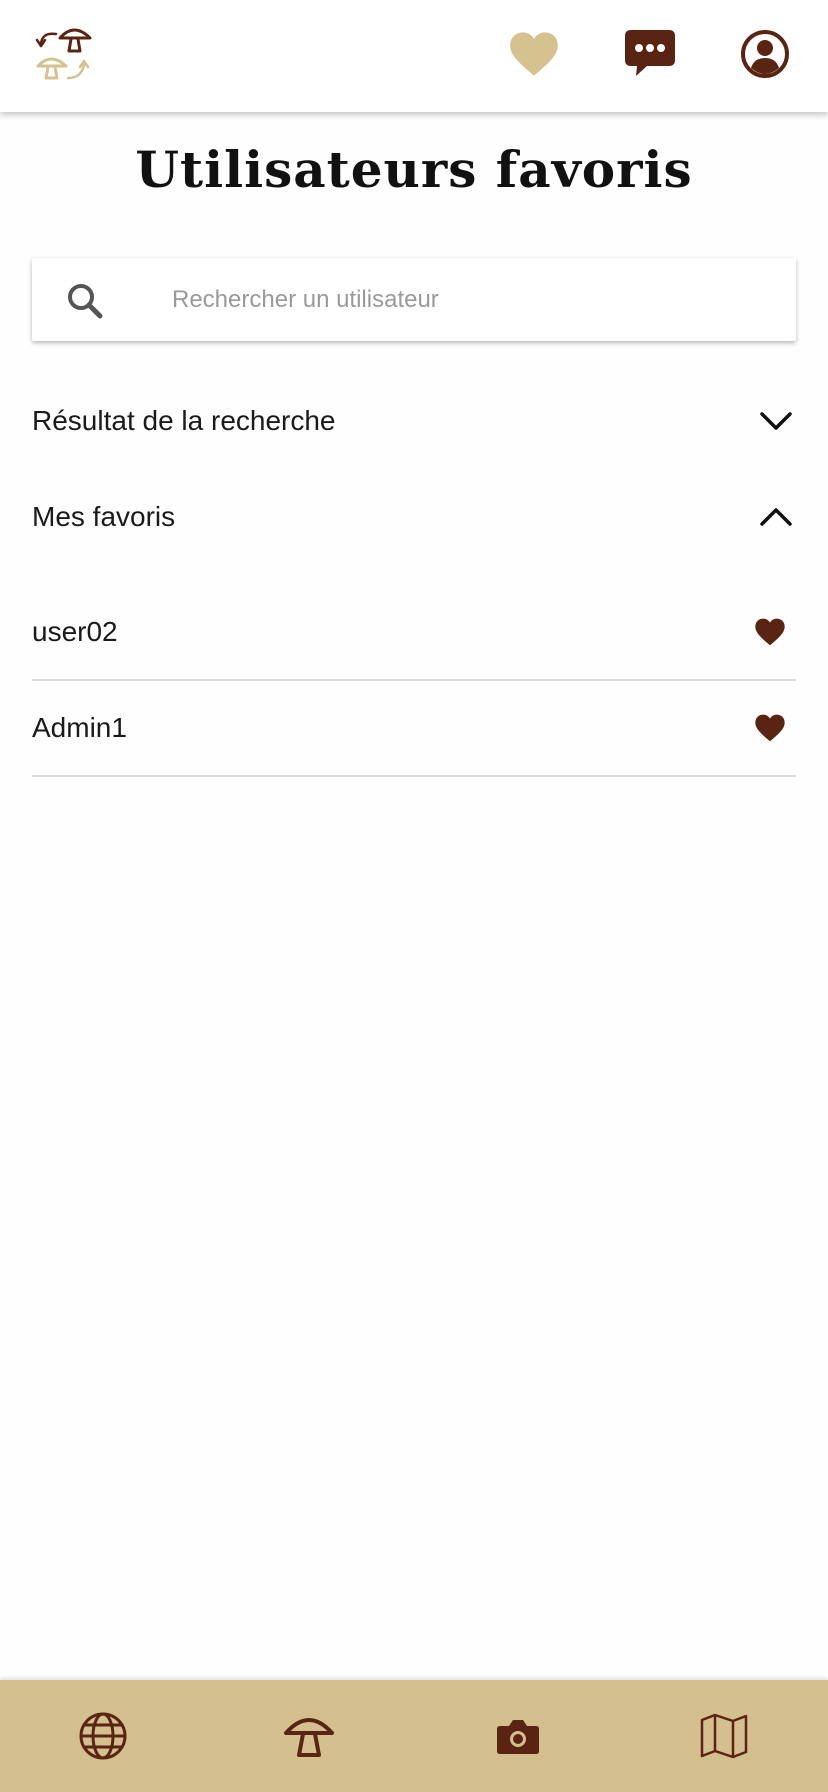 This screenshot has width=828, height=1792. Describe the element at coordinates (414, 421) in the screenshot. I see `search-results-section-header: Résultat de la recherche` at that location.